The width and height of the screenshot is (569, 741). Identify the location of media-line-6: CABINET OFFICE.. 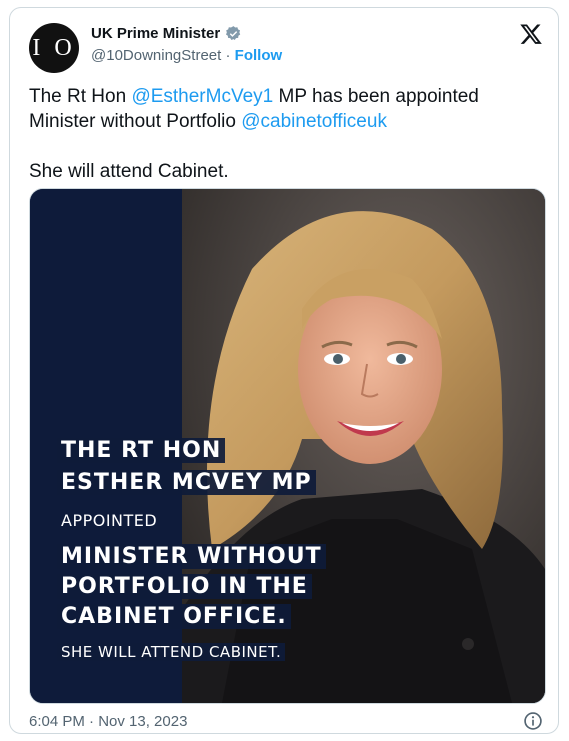
(174, 617).